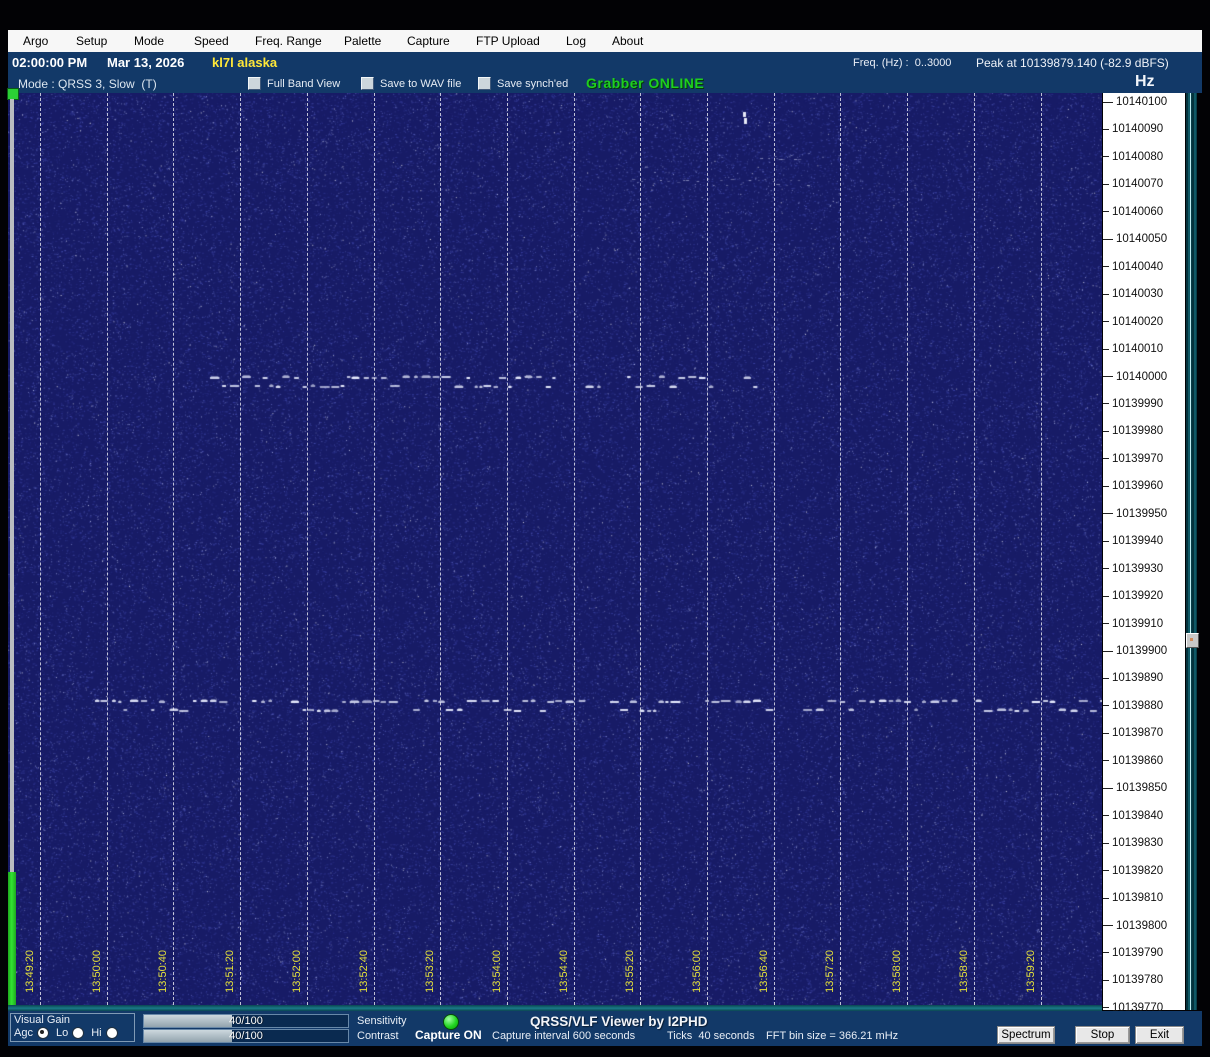  Describe the element at coordinates (1138, 898) in the screenshot. I see `freq-value: 10139810` at that location.